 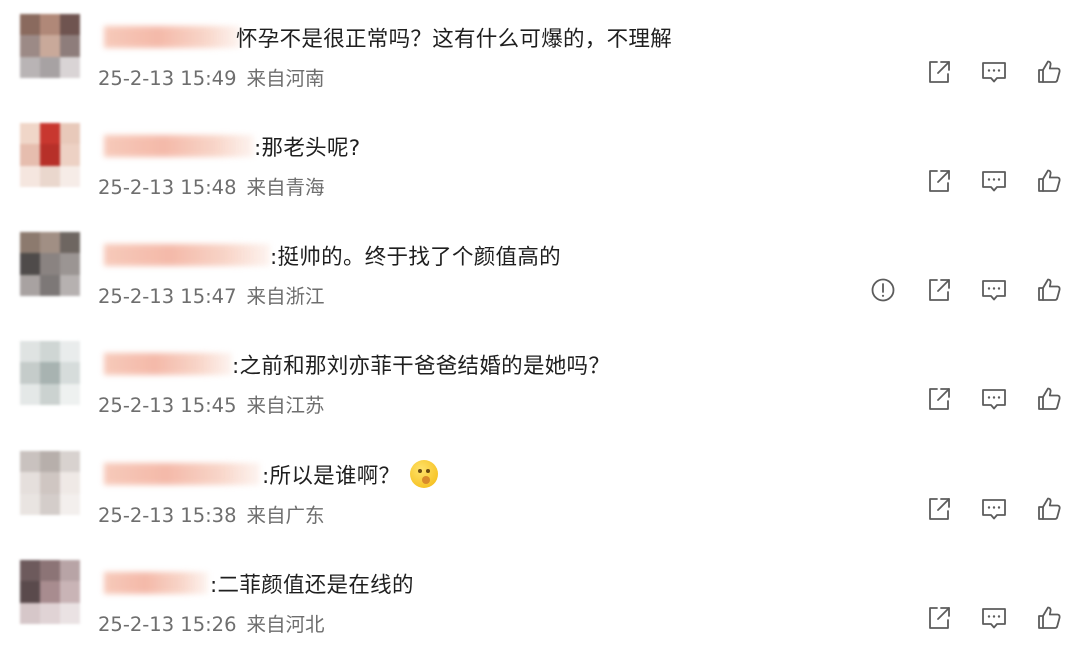 What do you see at coordinates (285, 515) in the screenshot?
I see `comment-location: 来自广东` at bounding box center [285, 515].